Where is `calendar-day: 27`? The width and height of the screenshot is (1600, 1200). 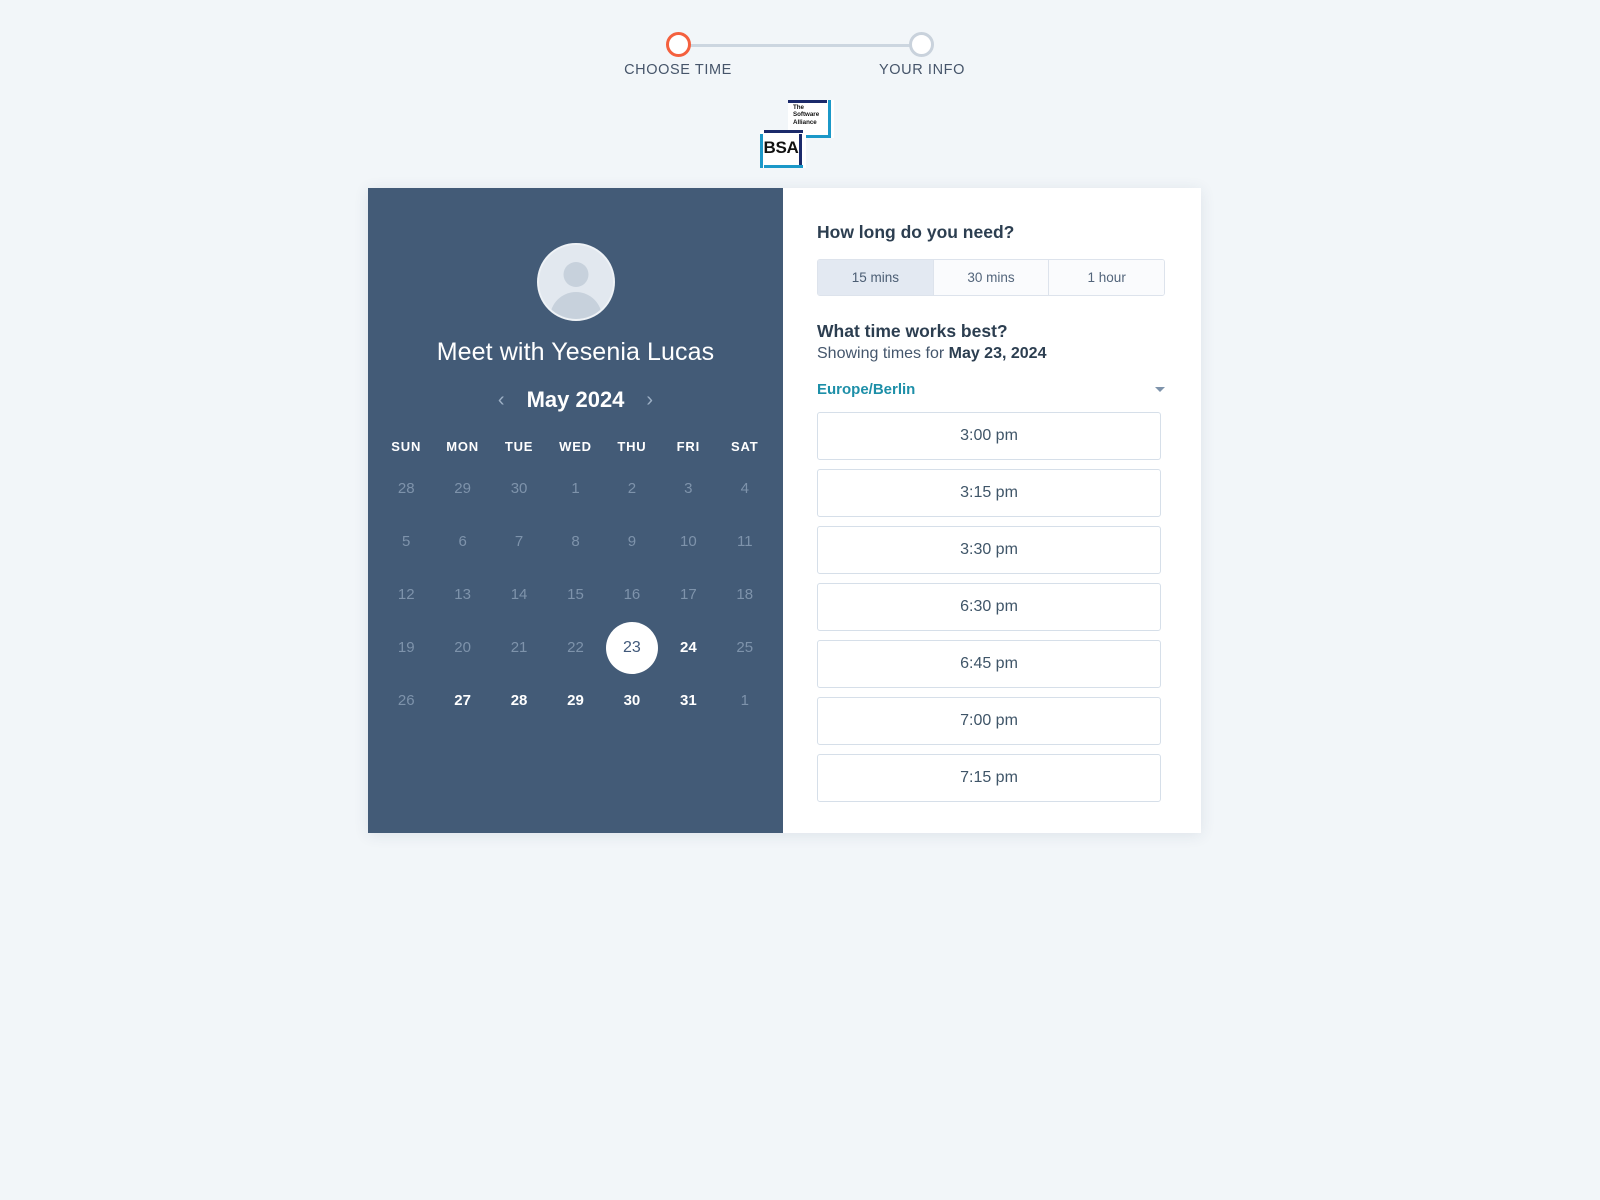
calendar-day: 27 is located at coordinates (462, 700).